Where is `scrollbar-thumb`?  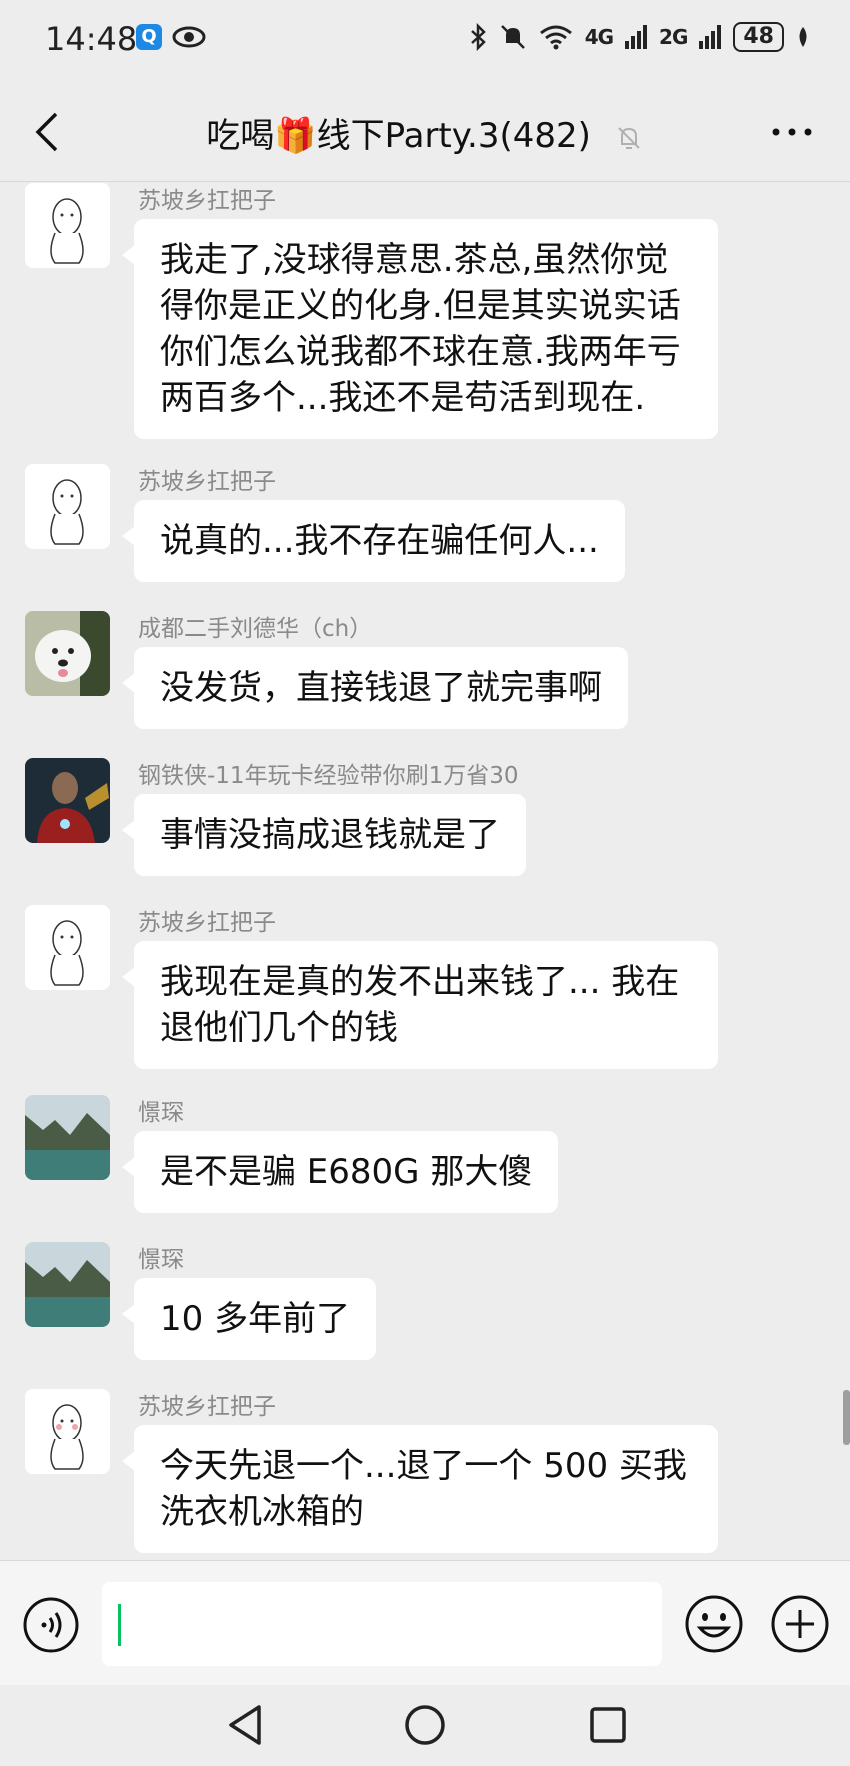 scrollbar-thumb is located at coordinates (846, 1417).